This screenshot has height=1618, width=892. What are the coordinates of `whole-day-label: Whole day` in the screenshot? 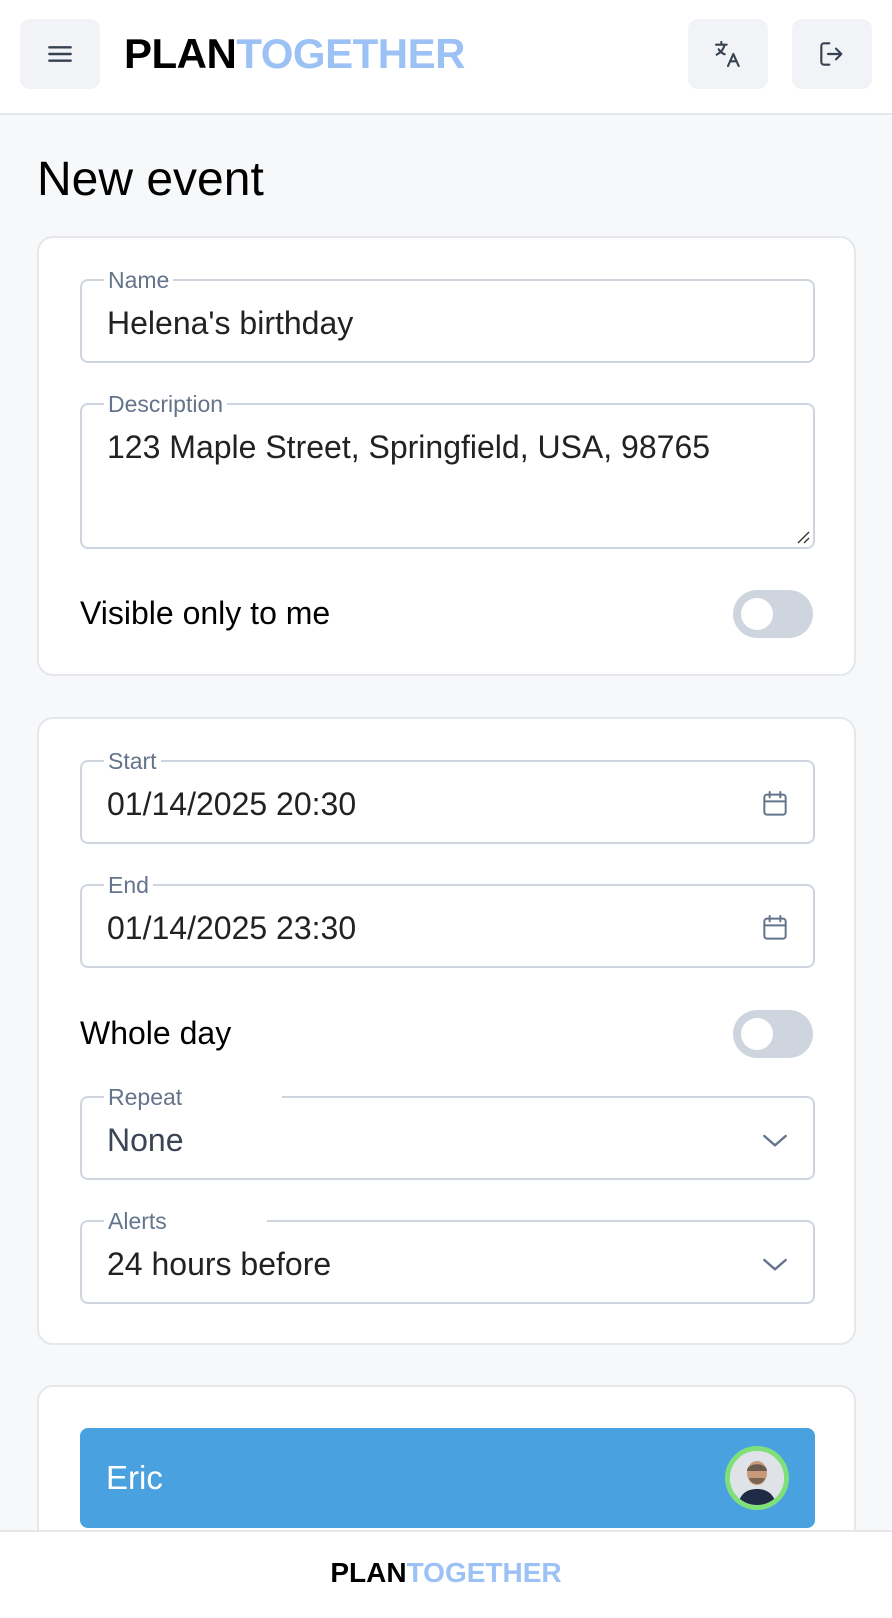 It's located at (156, 1033).